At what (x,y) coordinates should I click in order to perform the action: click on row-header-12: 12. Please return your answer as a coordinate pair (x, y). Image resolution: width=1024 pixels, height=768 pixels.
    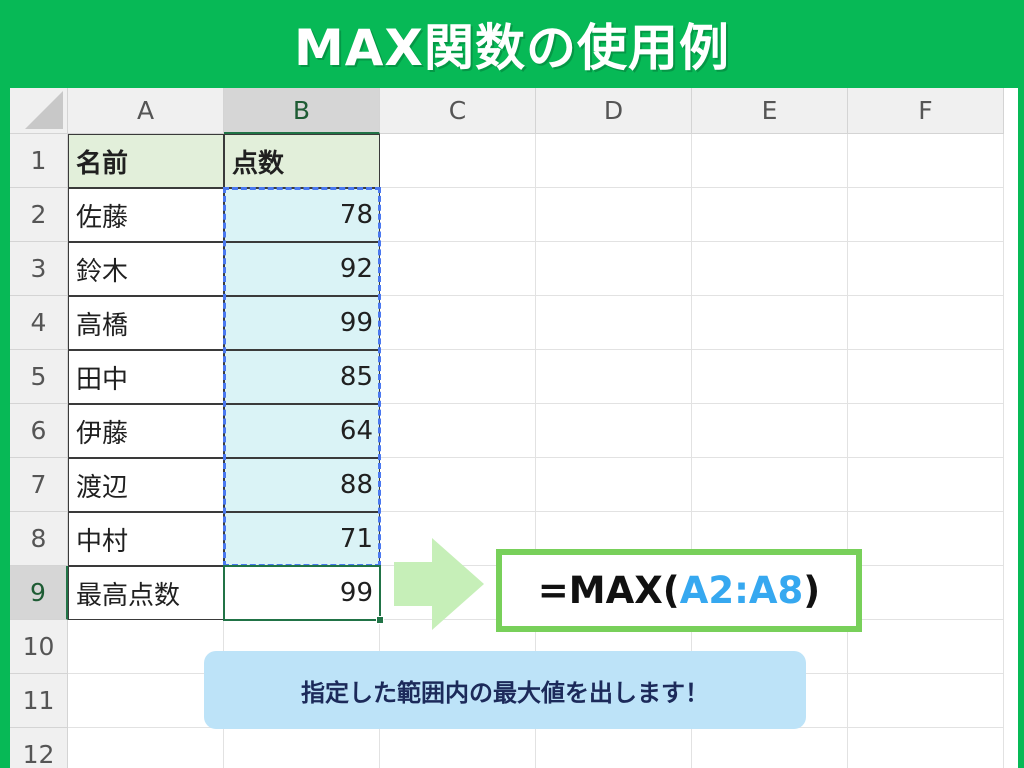
    Looking at the image, I should click on (39, 748).